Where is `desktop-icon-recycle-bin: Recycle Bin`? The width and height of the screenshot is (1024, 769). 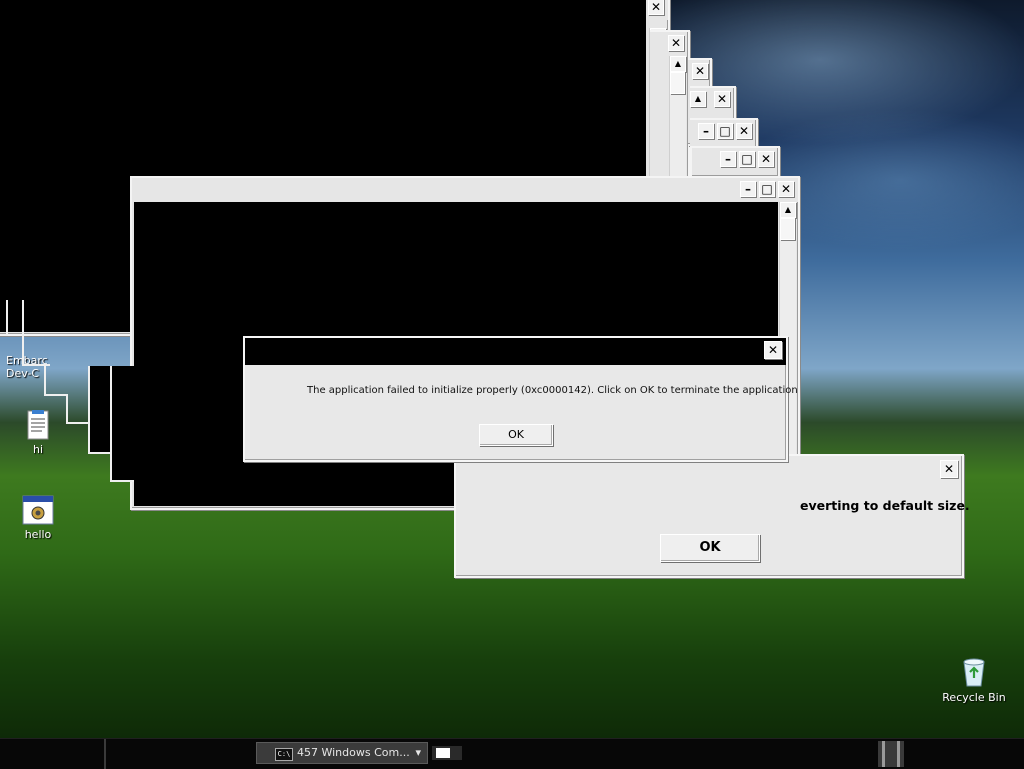
desktop-icon-recycle-bin: Recycle Bin is located at coordinates (974, 680).